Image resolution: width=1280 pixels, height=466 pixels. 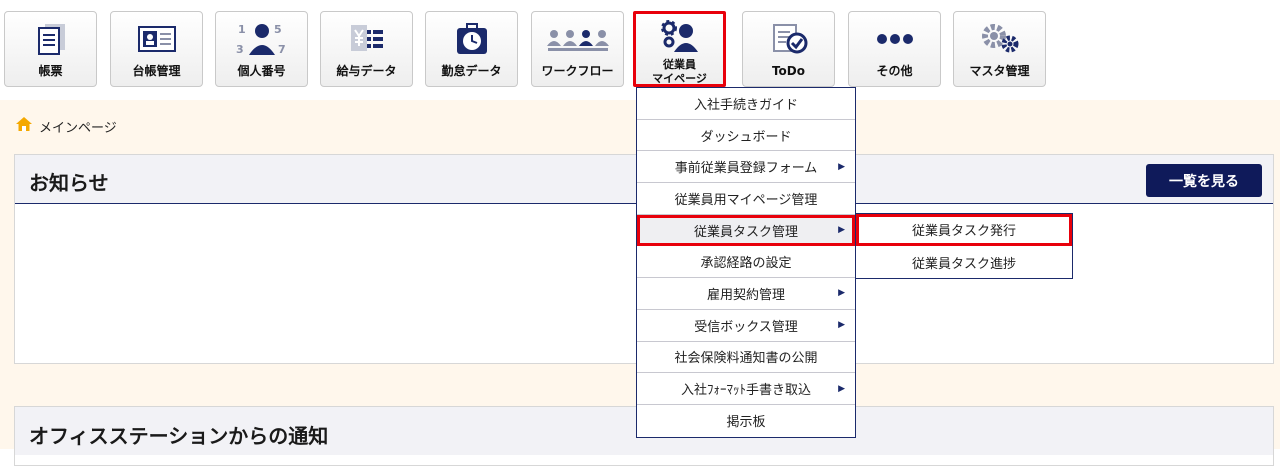 I want to click on toolbar-button-payroll-data: 給与データ, so click(x=366, y=49).